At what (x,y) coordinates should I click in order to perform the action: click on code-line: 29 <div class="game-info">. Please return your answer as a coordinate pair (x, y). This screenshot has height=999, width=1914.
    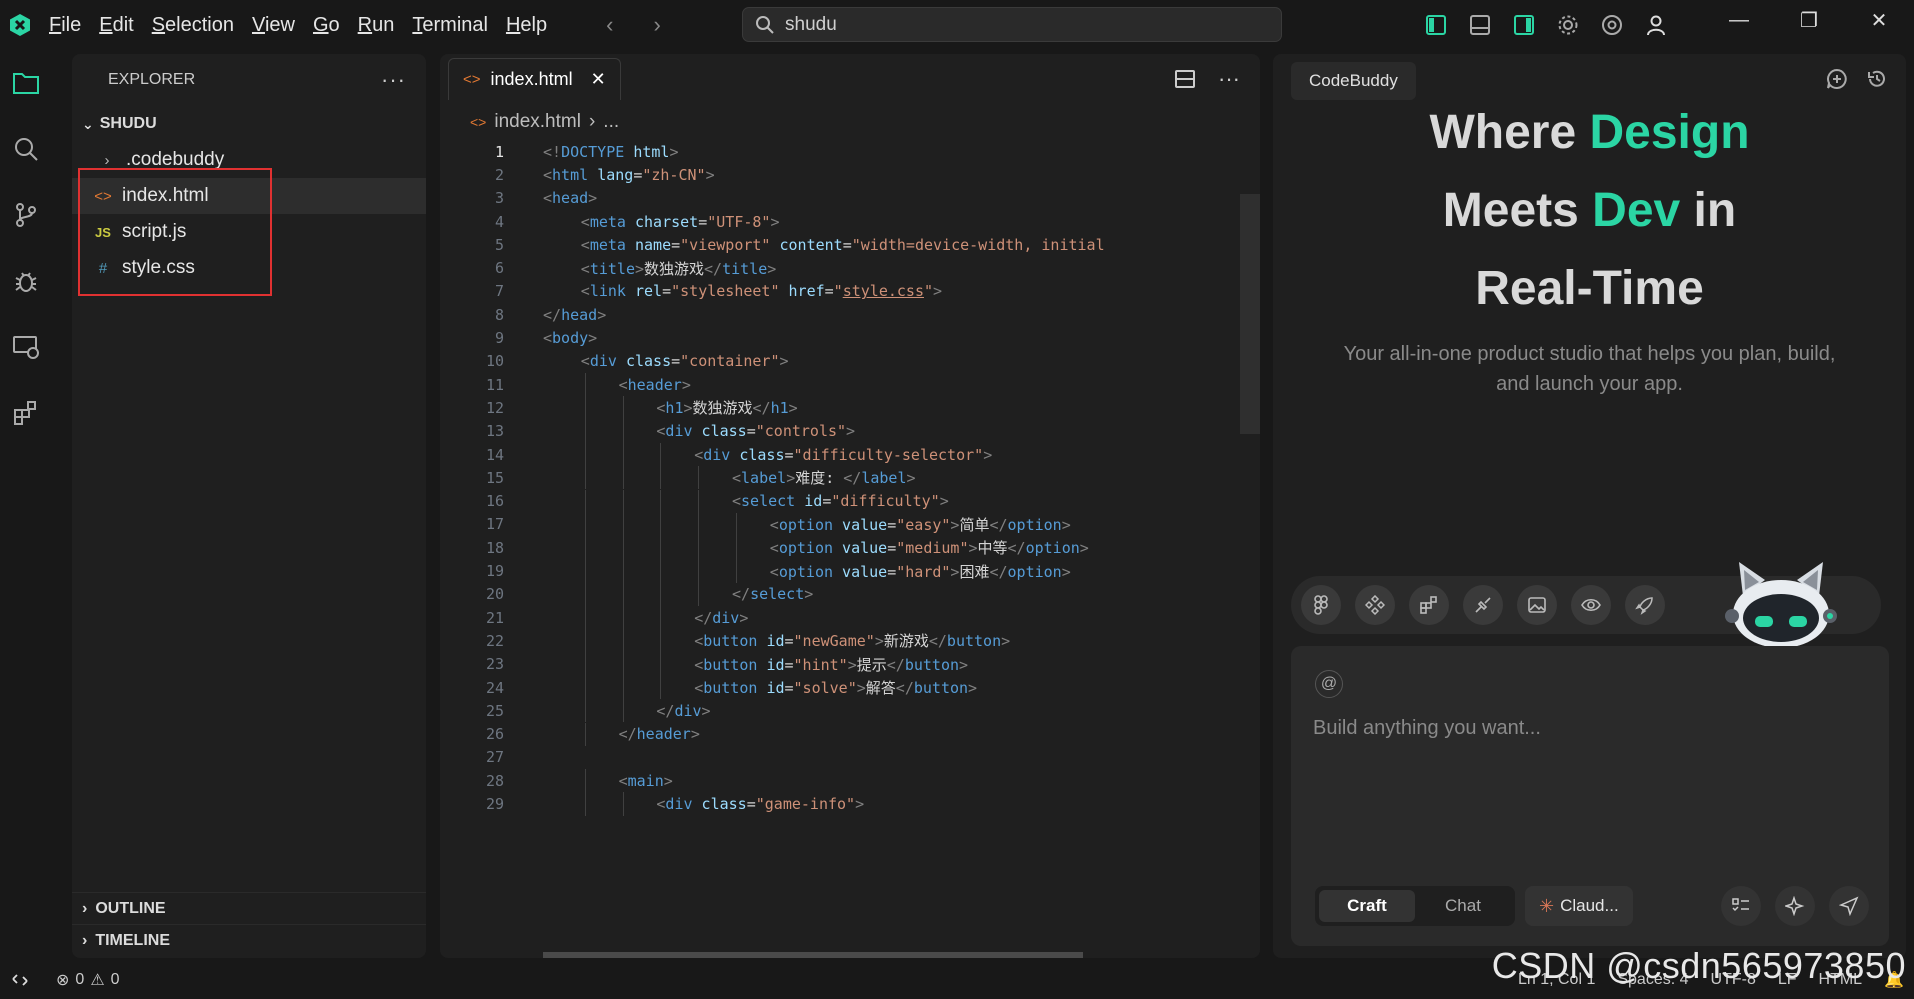
    Looking at the image, I should click on (840, 804).